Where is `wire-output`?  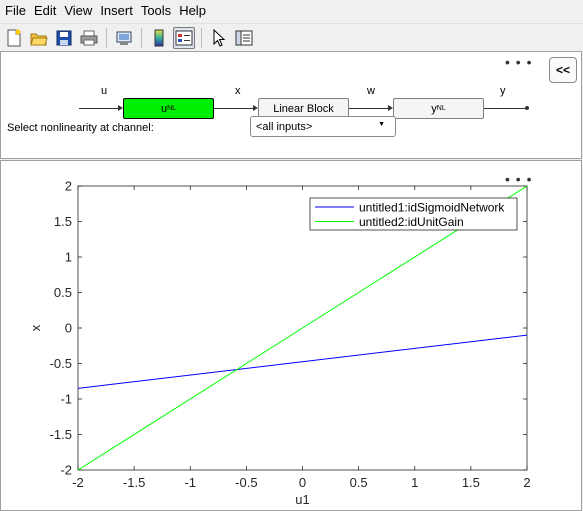 wire-output is located at coordinates (505, 108).